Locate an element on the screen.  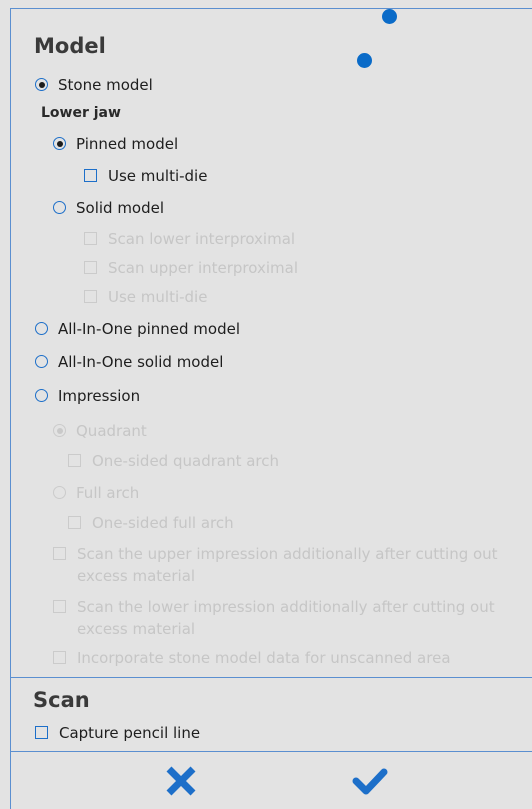
panel-left-border is located at coordinates (10, 408).